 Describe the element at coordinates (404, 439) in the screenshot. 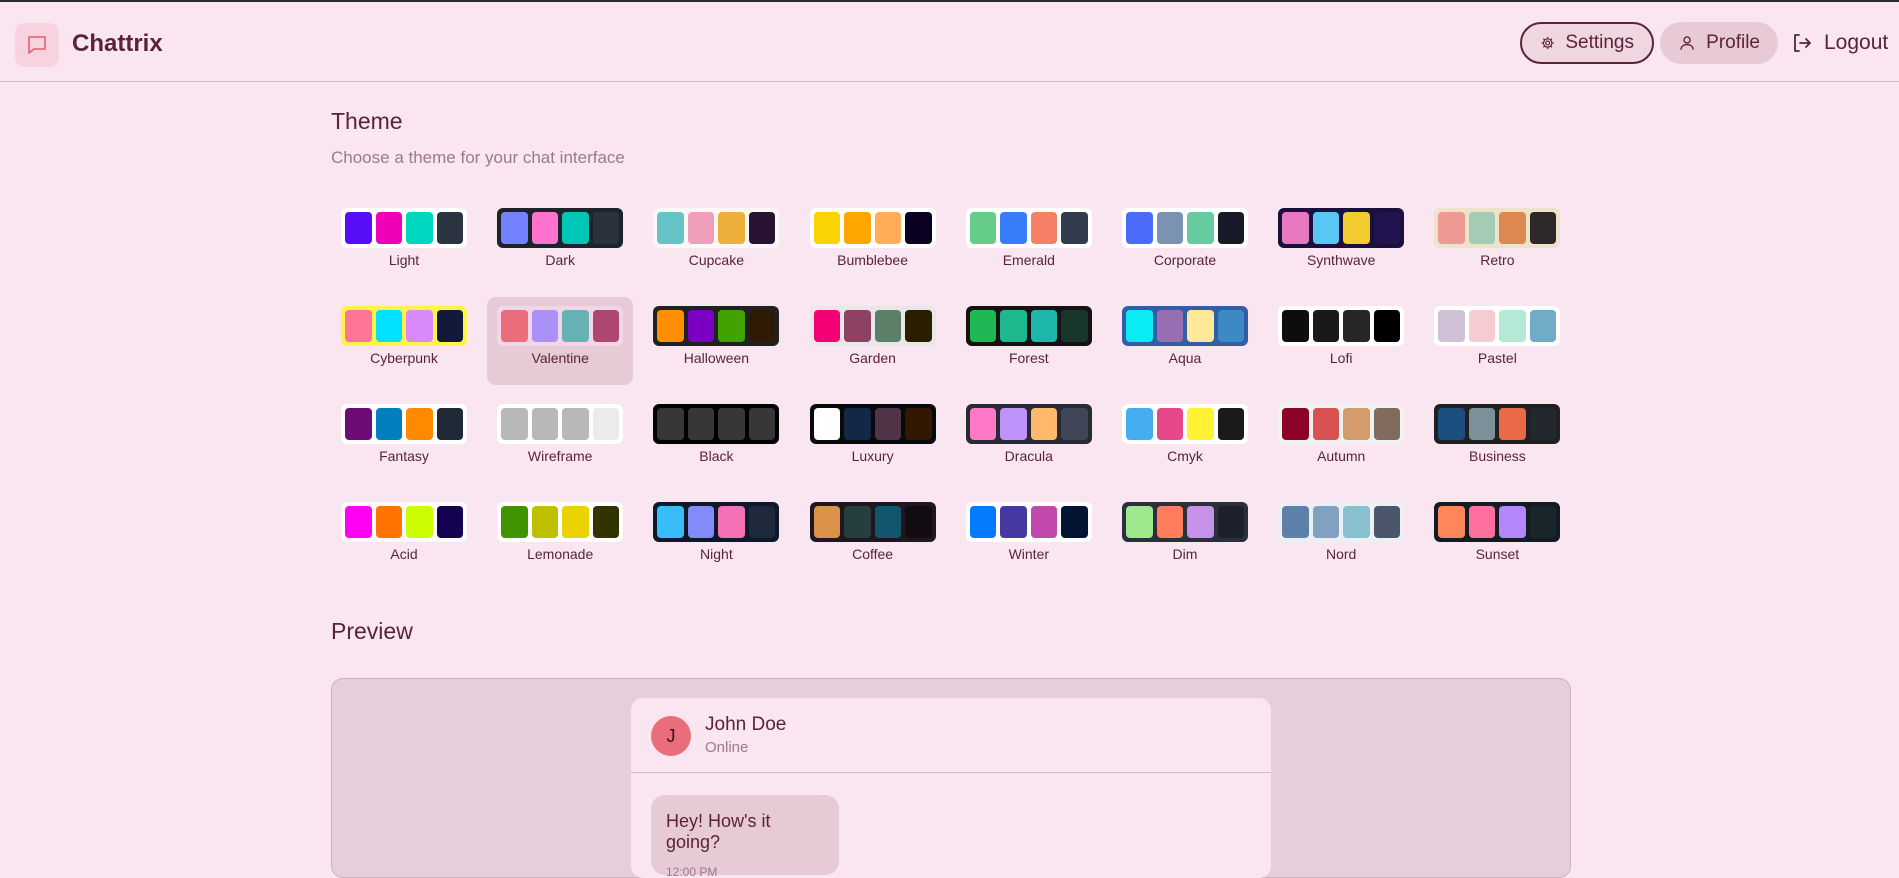

I see `theme-option-fantasy: Fantasy` at that location.